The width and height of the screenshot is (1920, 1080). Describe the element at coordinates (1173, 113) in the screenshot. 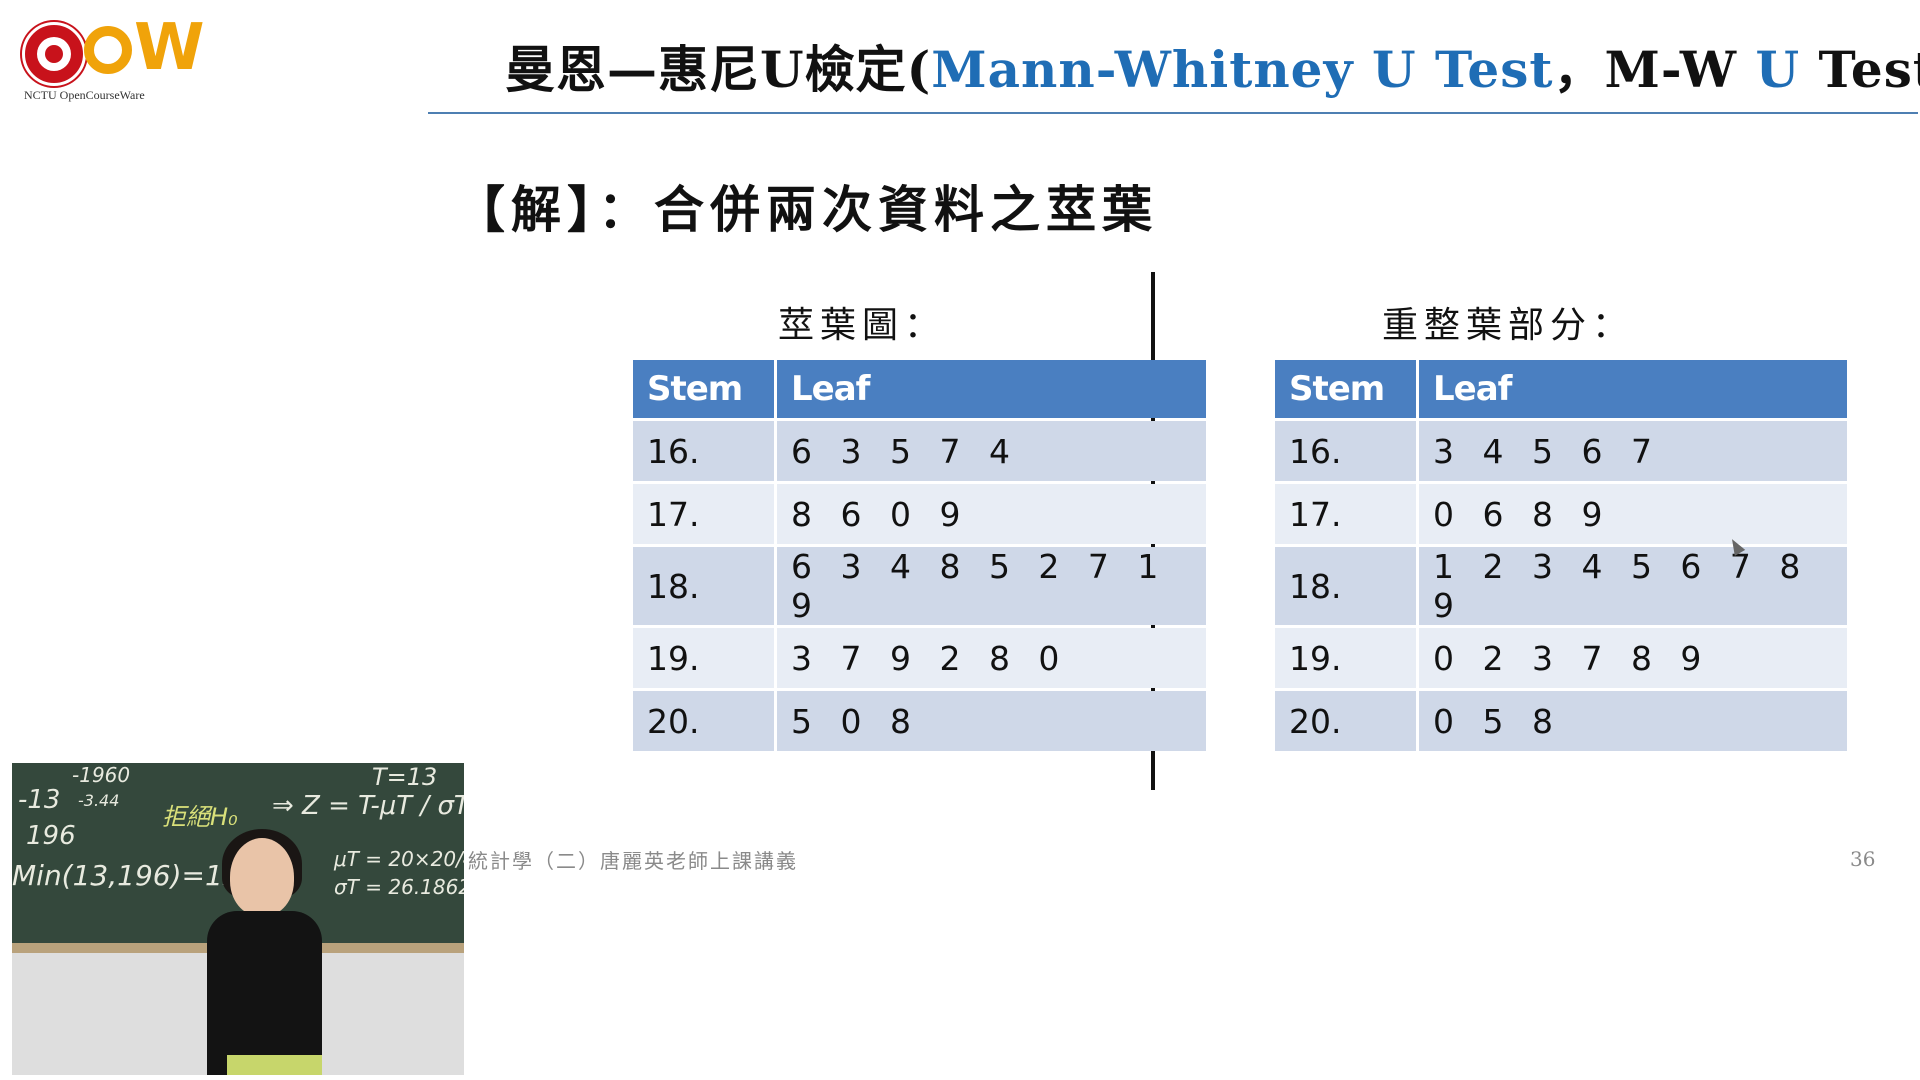

I see `title-underline` at that location.